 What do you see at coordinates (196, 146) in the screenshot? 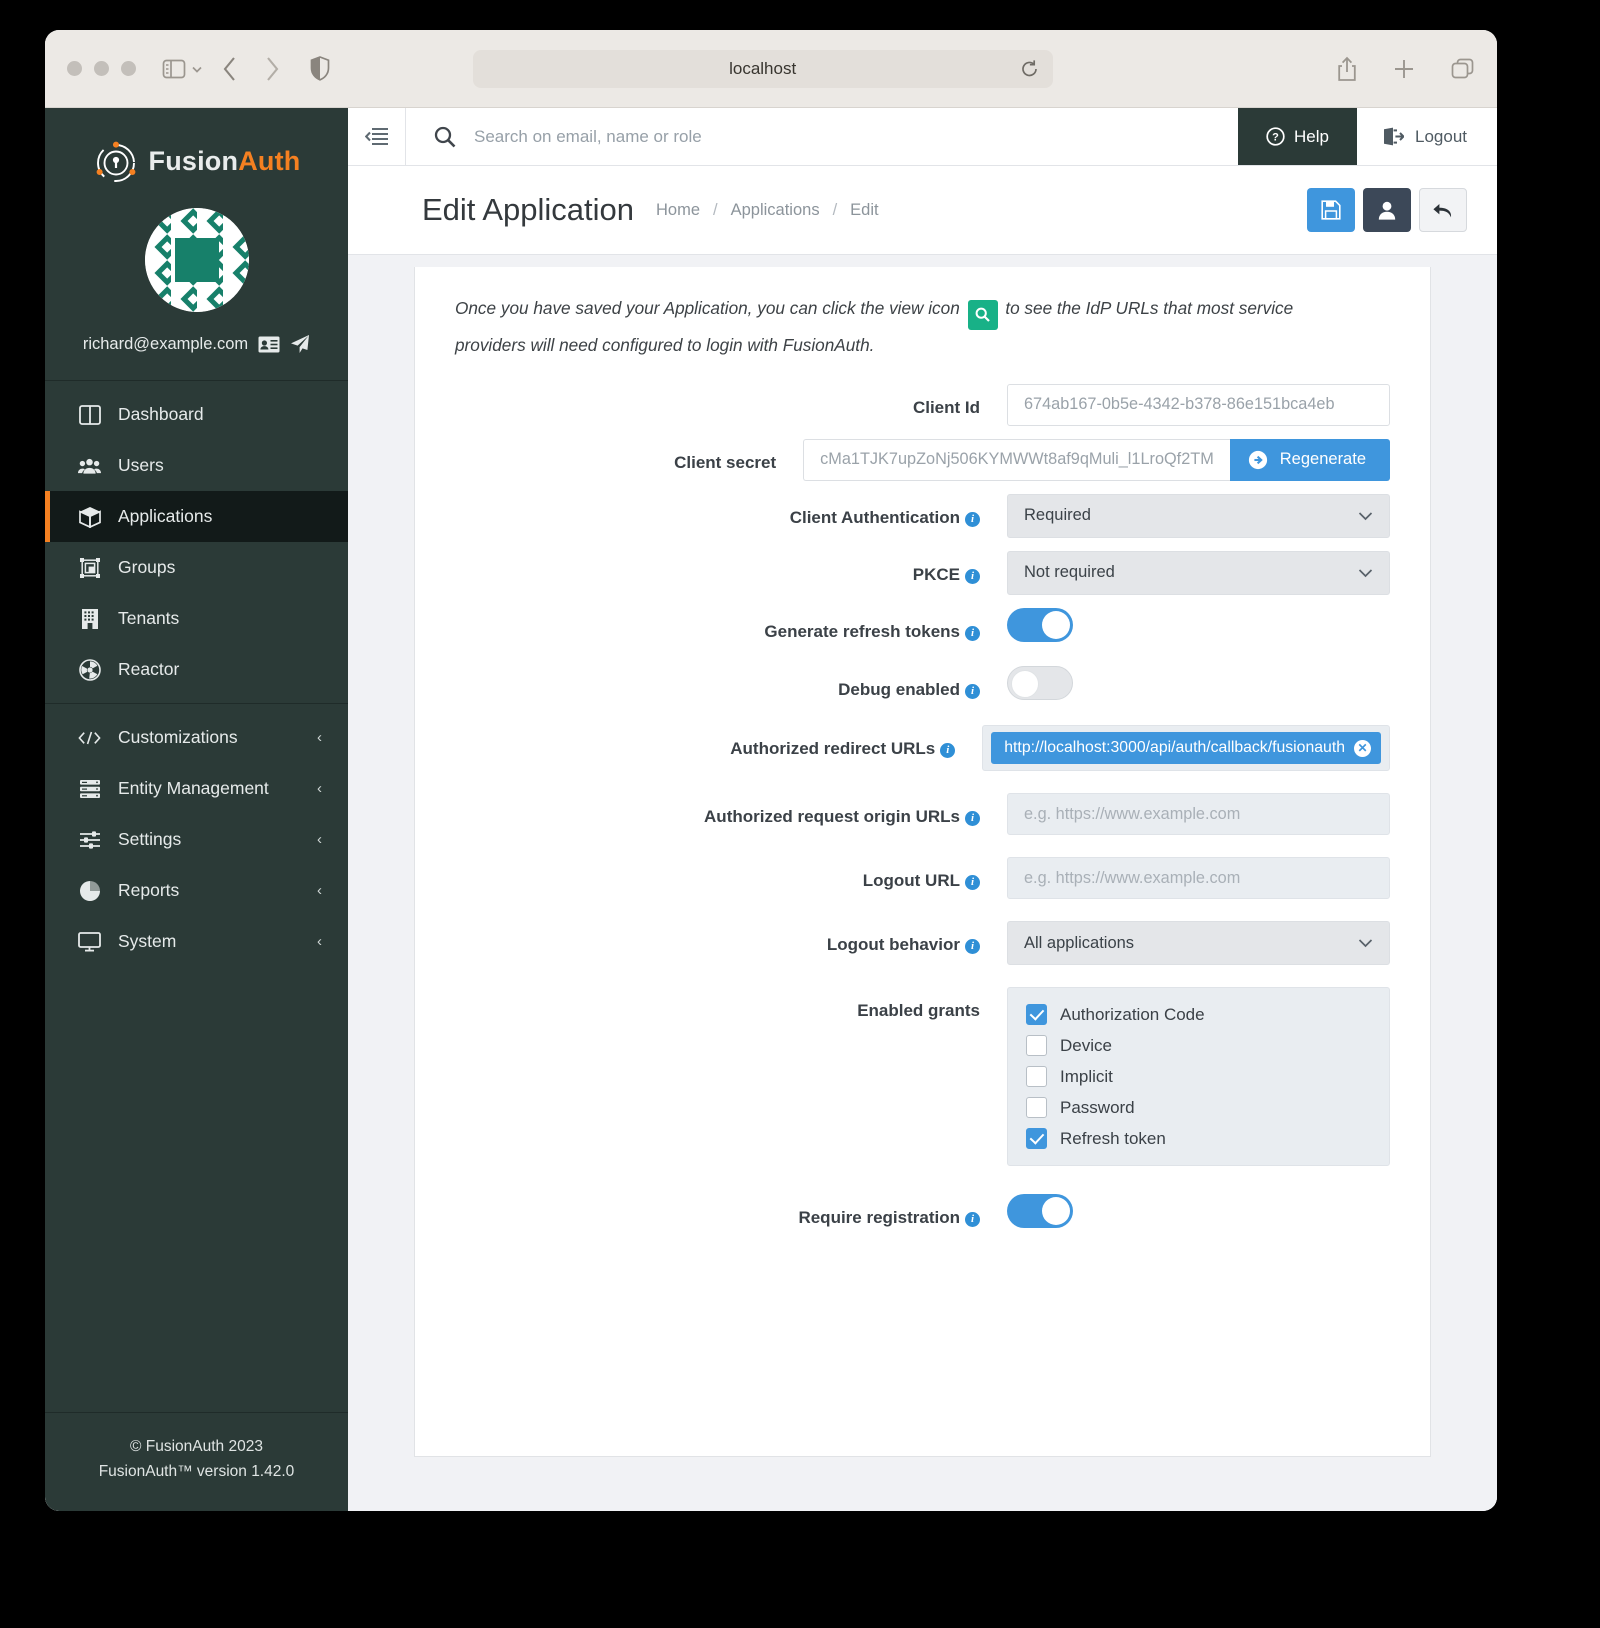
I see `brand-logo: FusionAuth` at bounding box center [196, 146].